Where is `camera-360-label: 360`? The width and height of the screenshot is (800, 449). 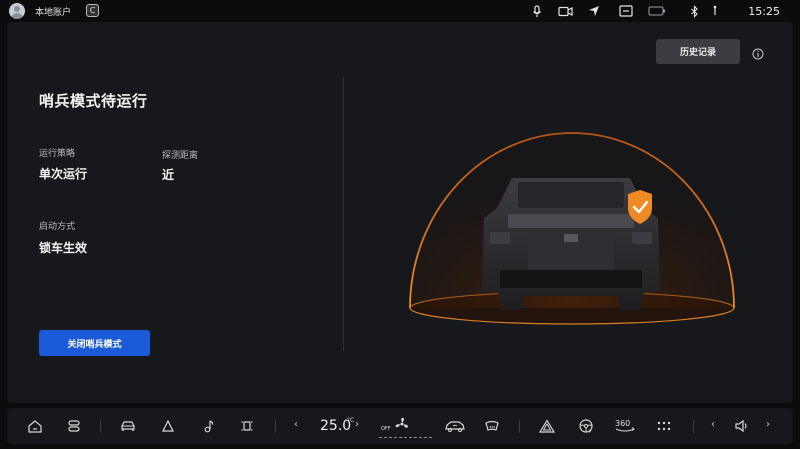 camera-360-label: 360 is located at coordinates (622, 423).